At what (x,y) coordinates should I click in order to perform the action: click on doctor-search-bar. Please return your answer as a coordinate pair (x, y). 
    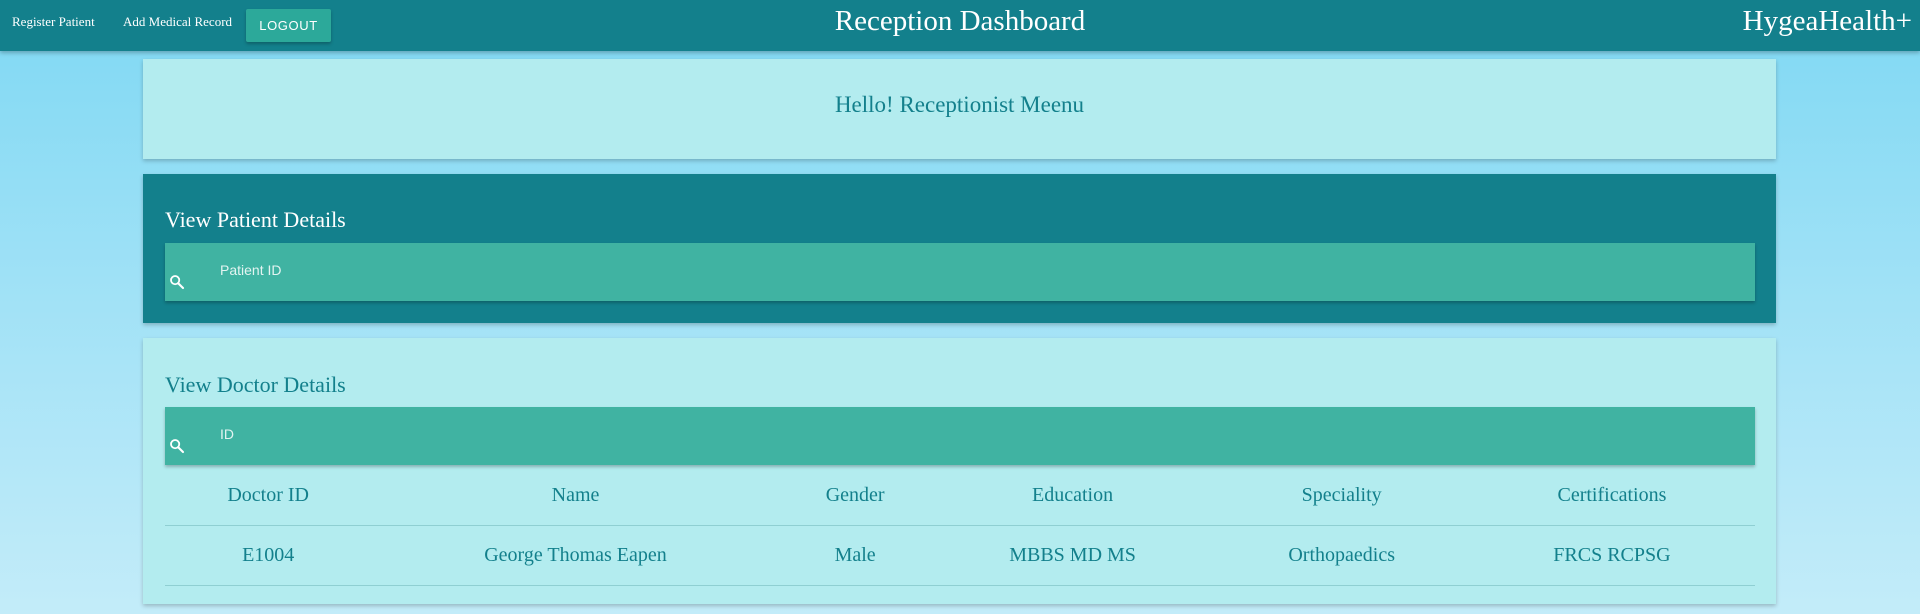
    Looking at the image, I should click on (960, 436).